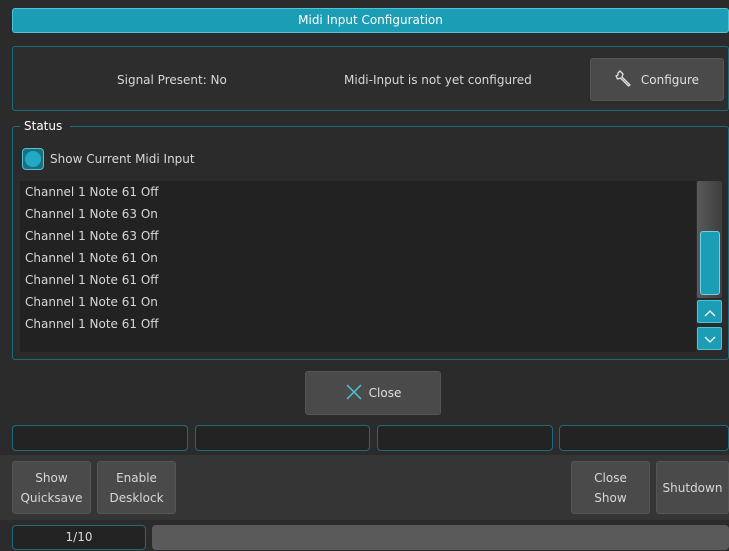  What do you see at coordinates (136, 487) in the screenshot?
I see `enable-desklock-button: Enable Desklock` at bounding box center [136, 487].